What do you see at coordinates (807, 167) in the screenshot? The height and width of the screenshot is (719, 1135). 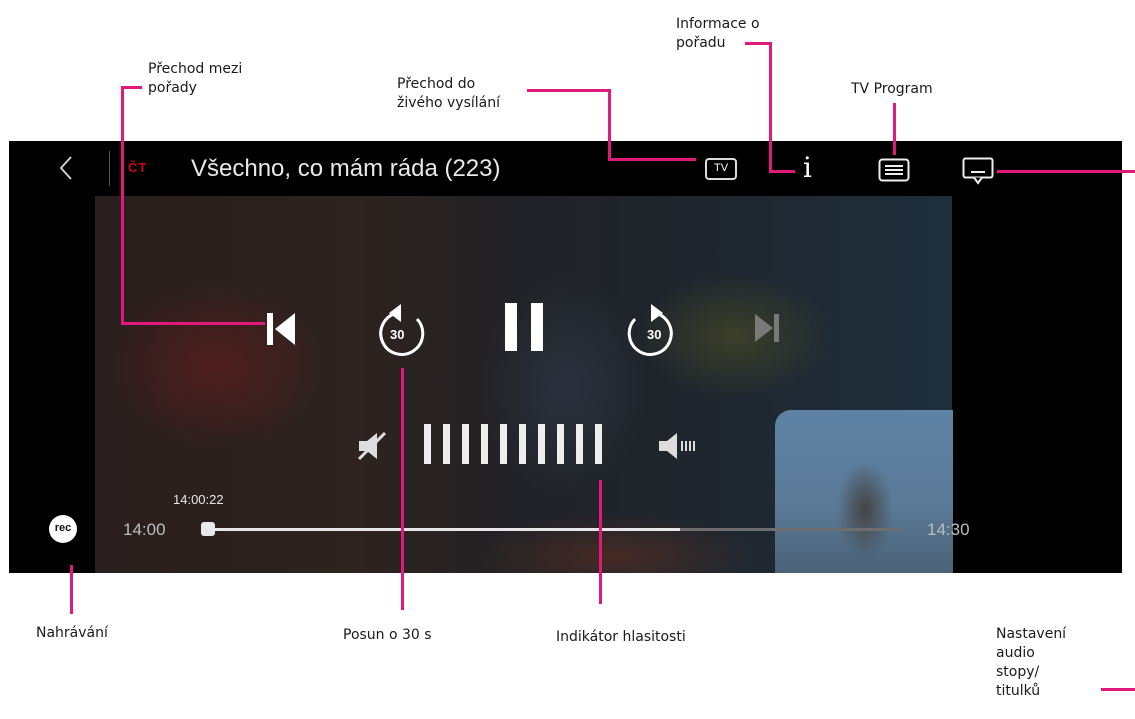 I see `info-icon: i` at bounding box center [807, 167].